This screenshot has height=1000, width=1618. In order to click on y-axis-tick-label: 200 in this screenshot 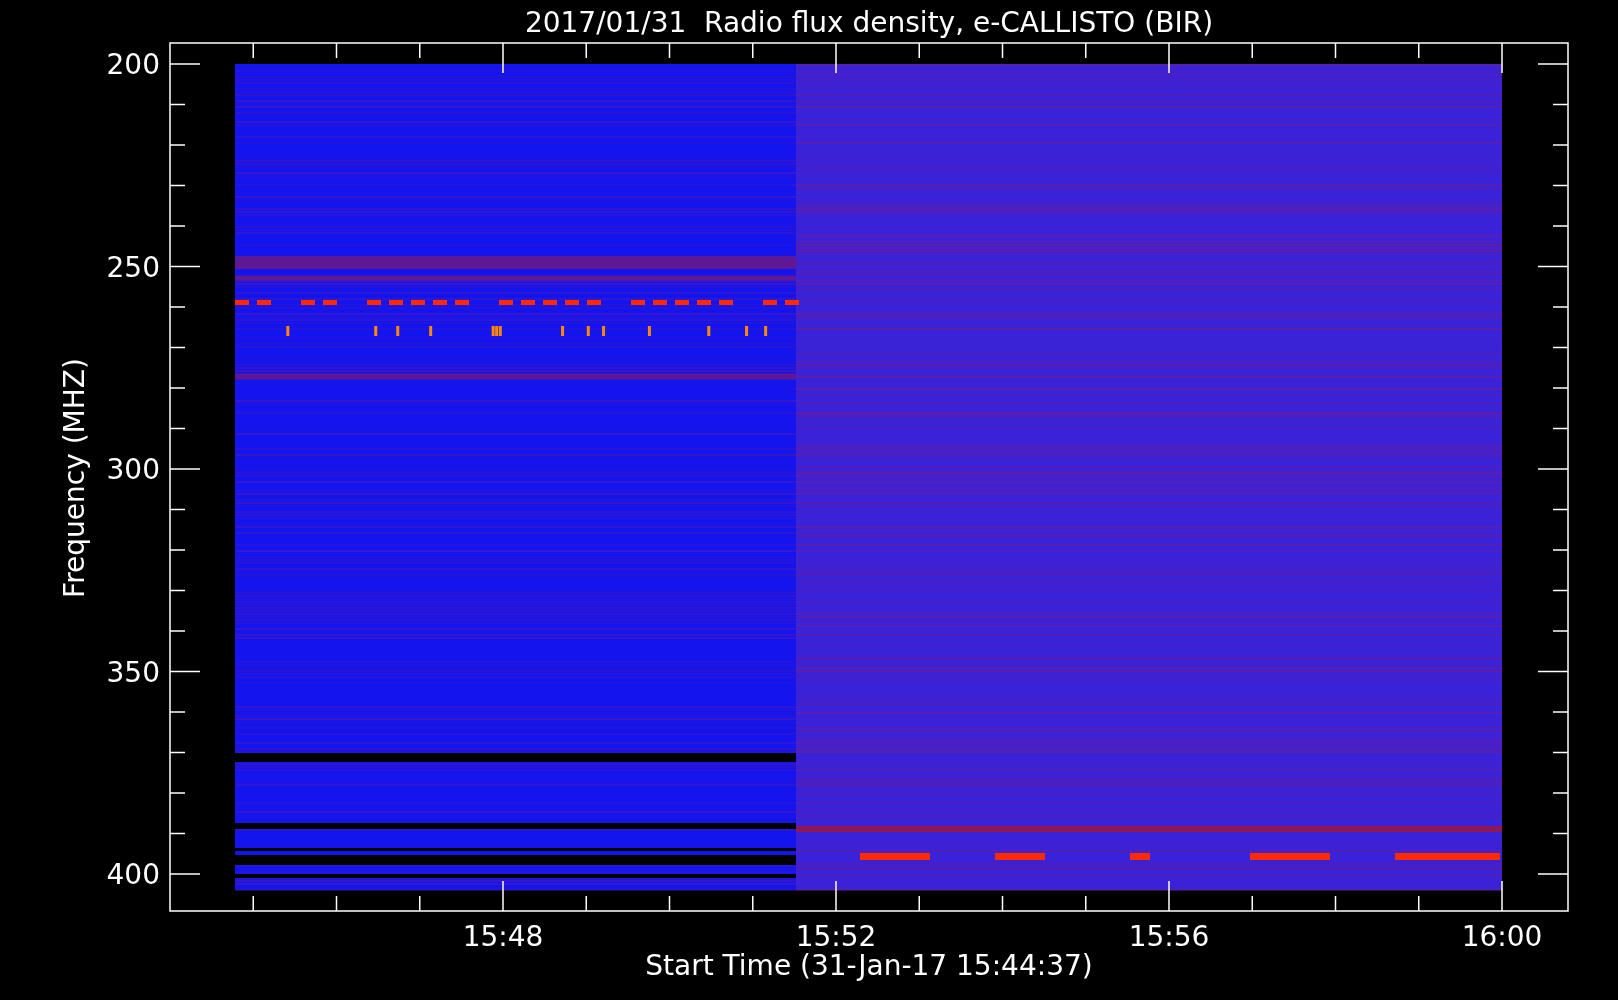, I will do `click(133, 64)`.